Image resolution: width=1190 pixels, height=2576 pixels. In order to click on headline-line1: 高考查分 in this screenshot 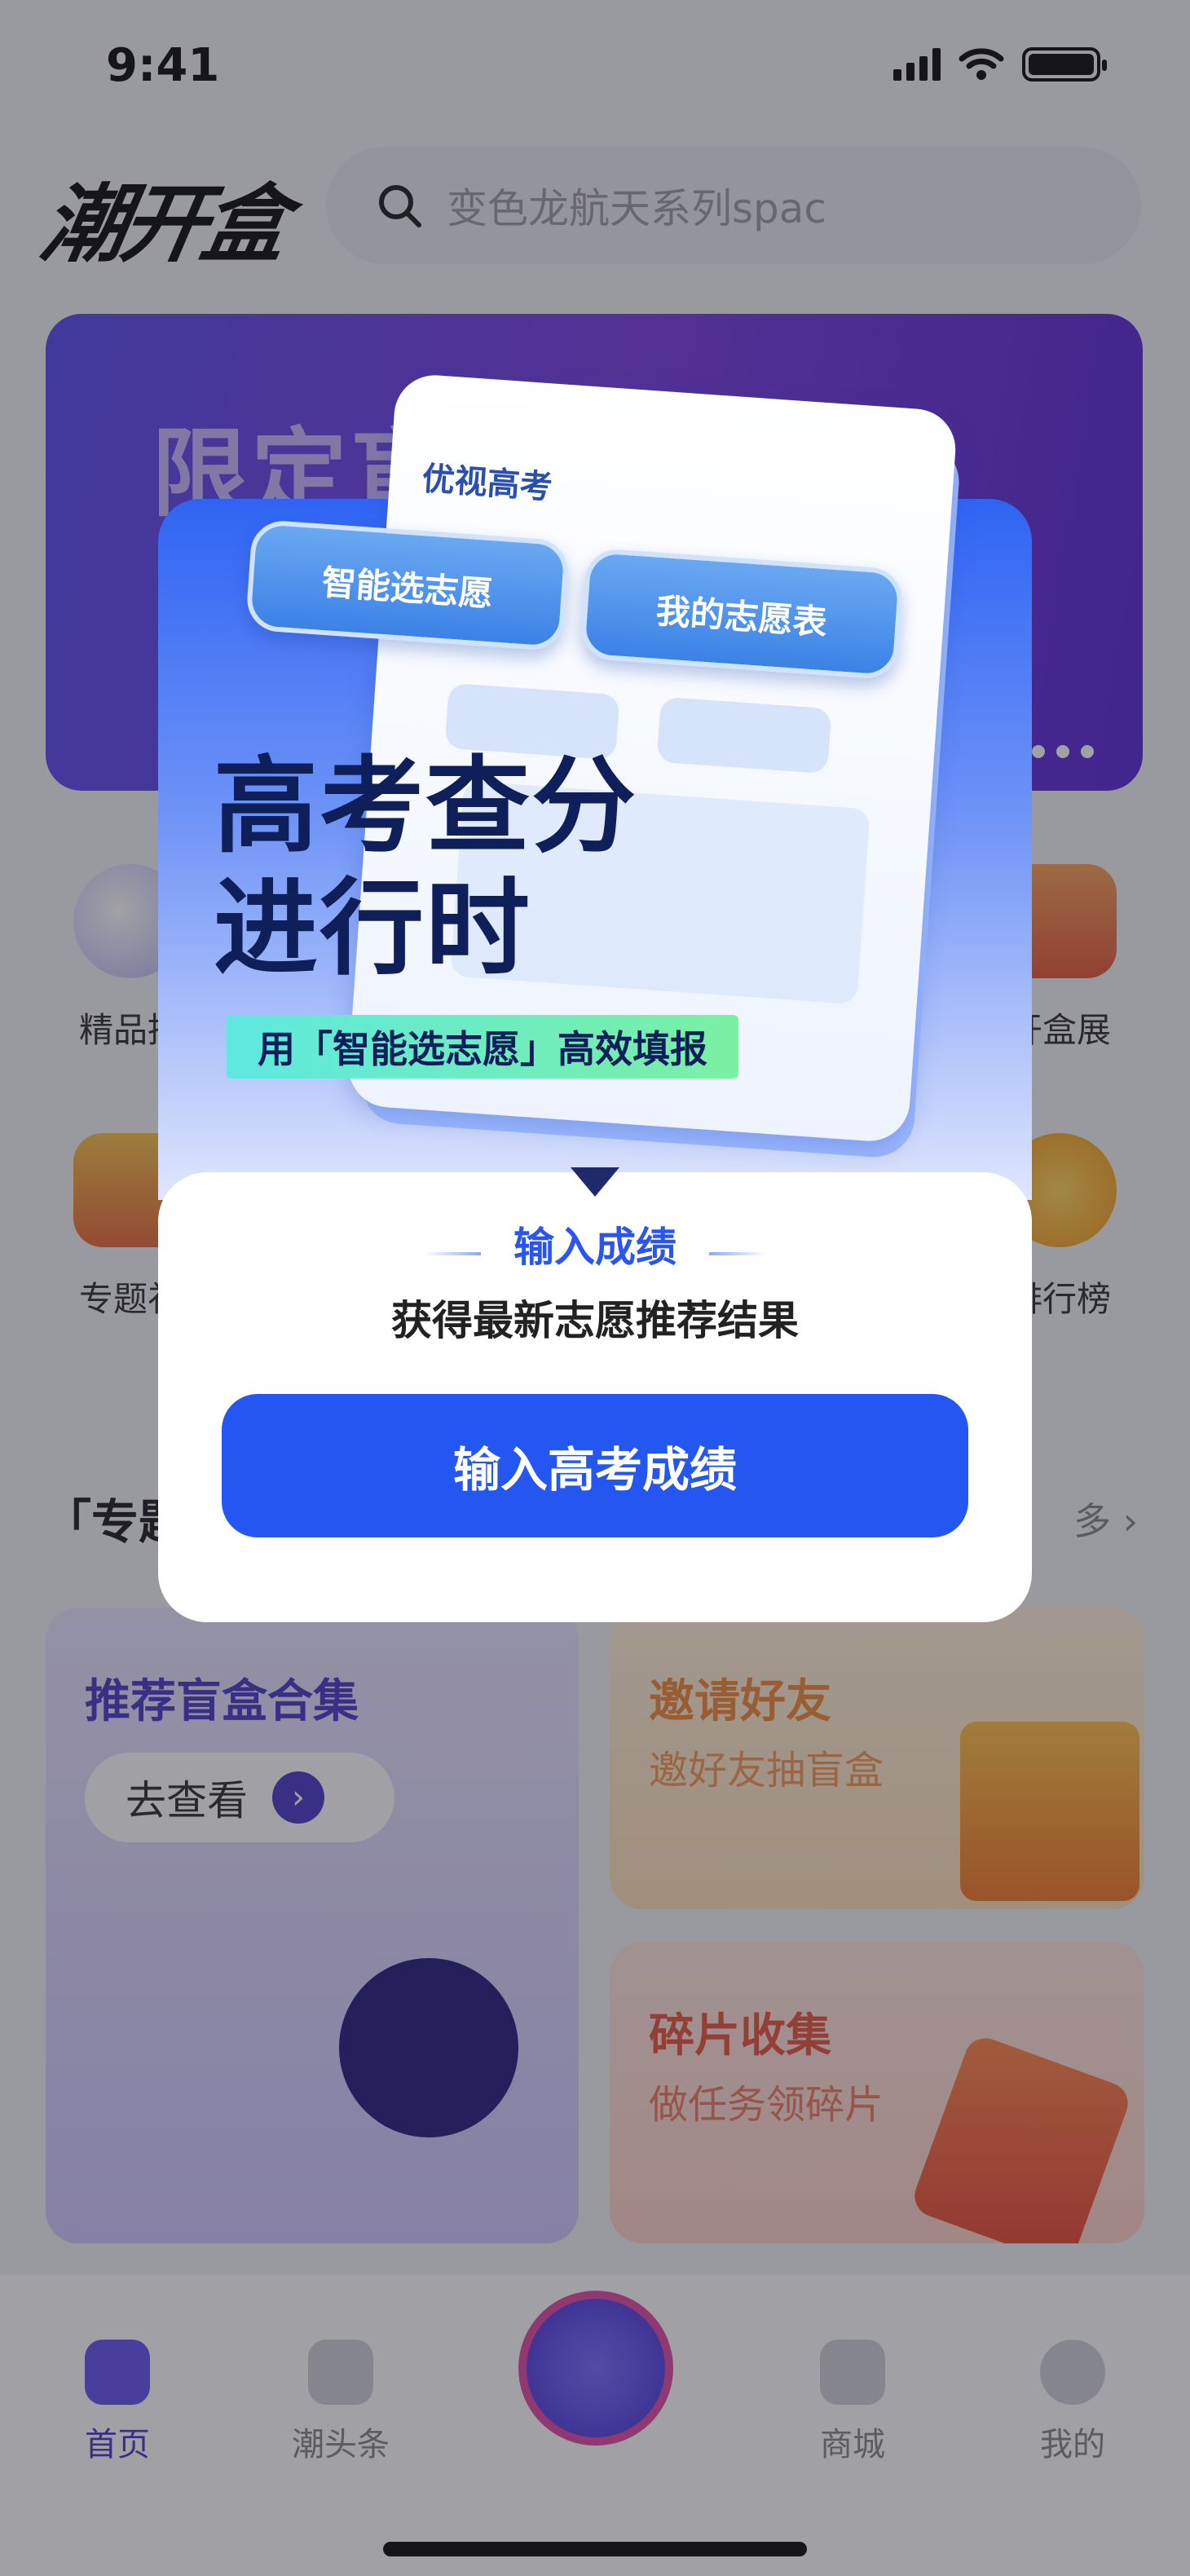, I will do `click(426, 806)`.